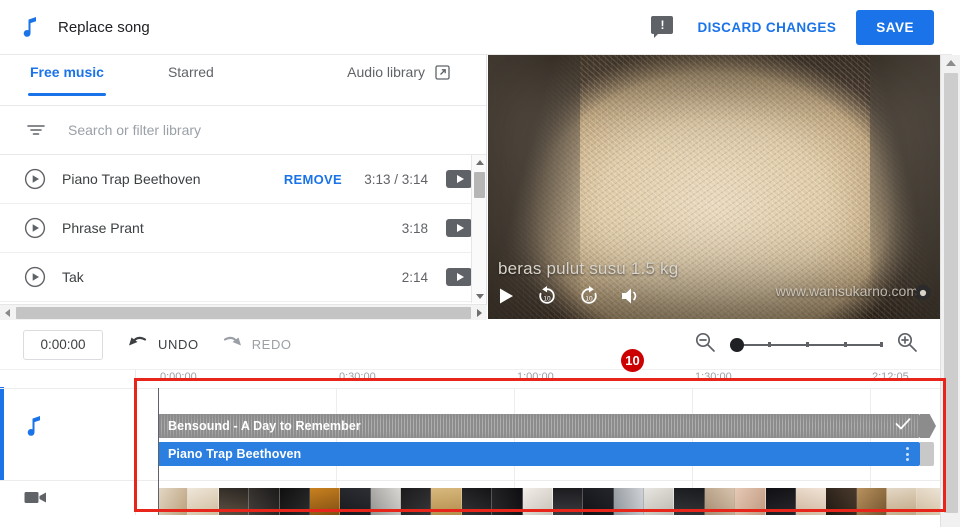  I want to click on song-duration: 3:18, so click(414, 228).